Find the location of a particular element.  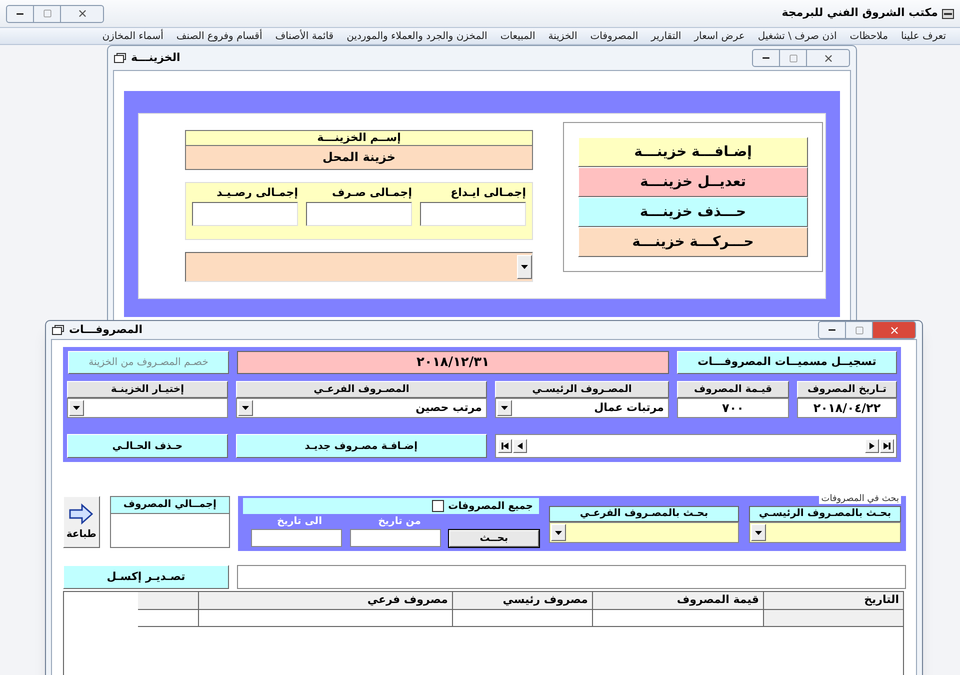

to-date-label: الى تاريخ is located at coordinates (299, 522).